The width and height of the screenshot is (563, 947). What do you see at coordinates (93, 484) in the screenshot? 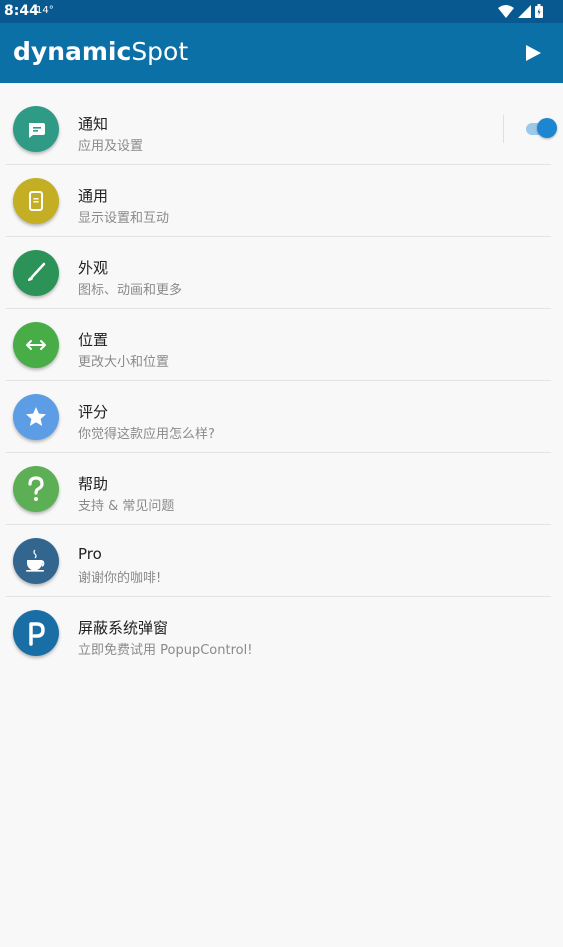
I see `item-title: 帮助` at bounding box center [93, 484].